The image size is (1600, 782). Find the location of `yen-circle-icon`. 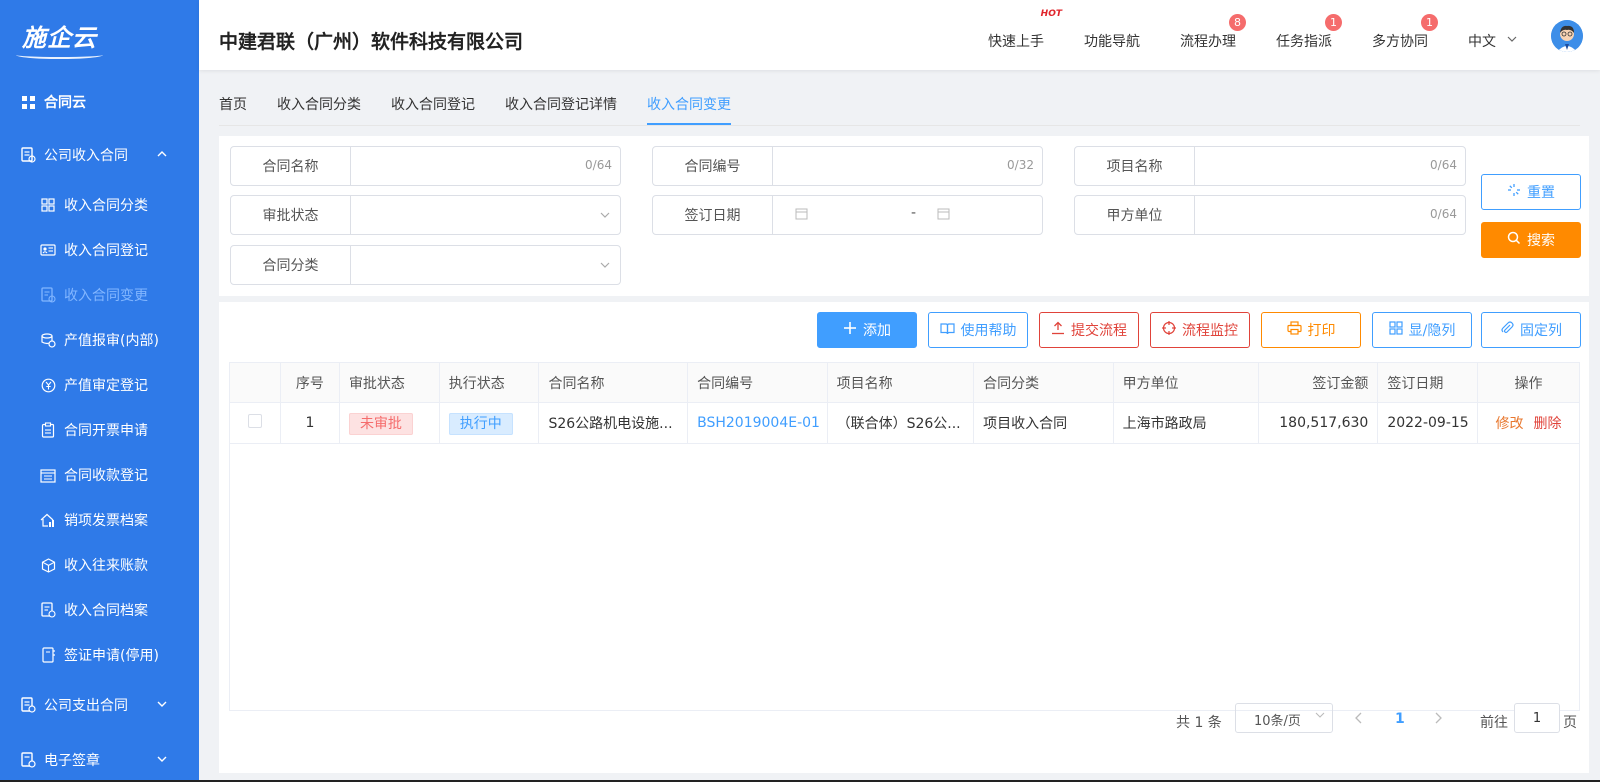

yen-circle-icon is located at coordinates (48, 385).